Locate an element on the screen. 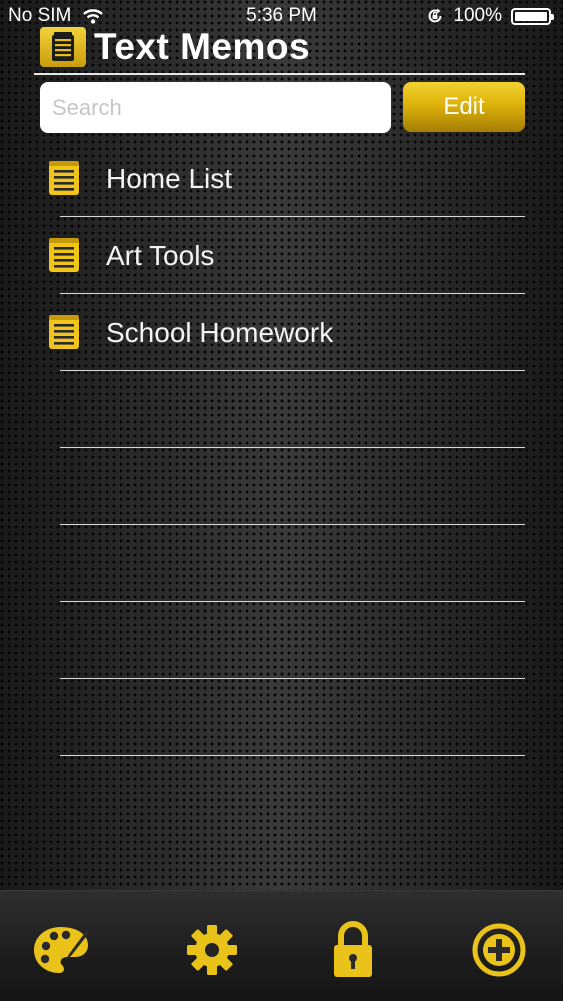  row-divider is located at coordinates (292, 755).